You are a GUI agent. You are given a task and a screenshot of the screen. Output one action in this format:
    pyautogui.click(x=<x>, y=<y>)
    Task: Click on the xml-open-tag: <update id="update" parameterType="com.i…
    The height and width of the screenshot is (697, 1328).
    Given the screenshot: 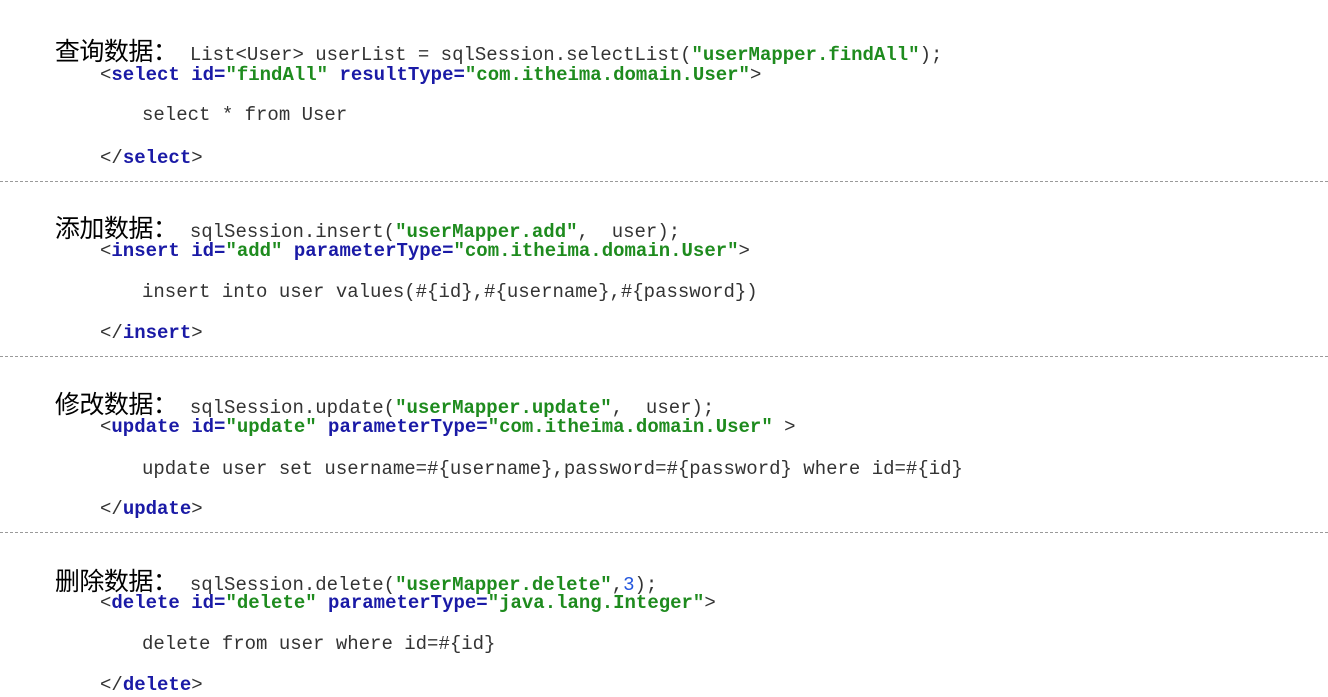 What is the action you would take?
    pyautogui.click(x=448, y=427)
    